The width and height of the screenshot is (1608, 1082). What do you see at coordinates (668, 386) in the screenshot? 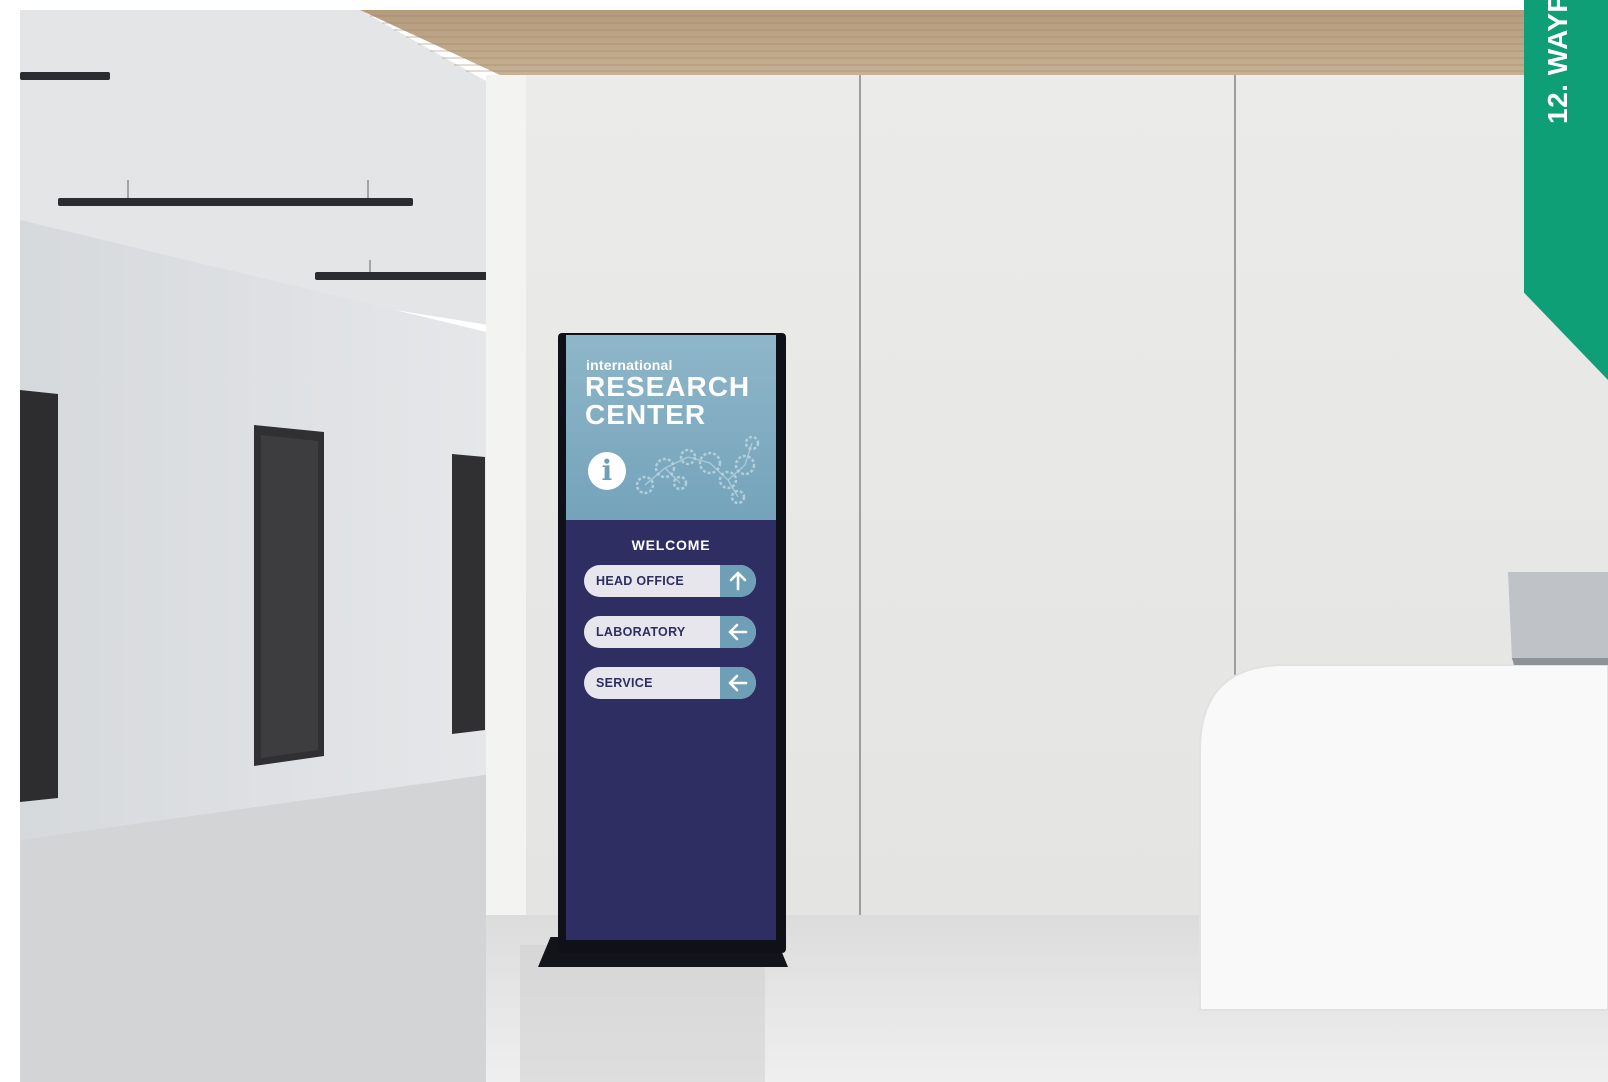
I see `brand-title-line-1: RESEARCH` at bounding box center [668, 386].